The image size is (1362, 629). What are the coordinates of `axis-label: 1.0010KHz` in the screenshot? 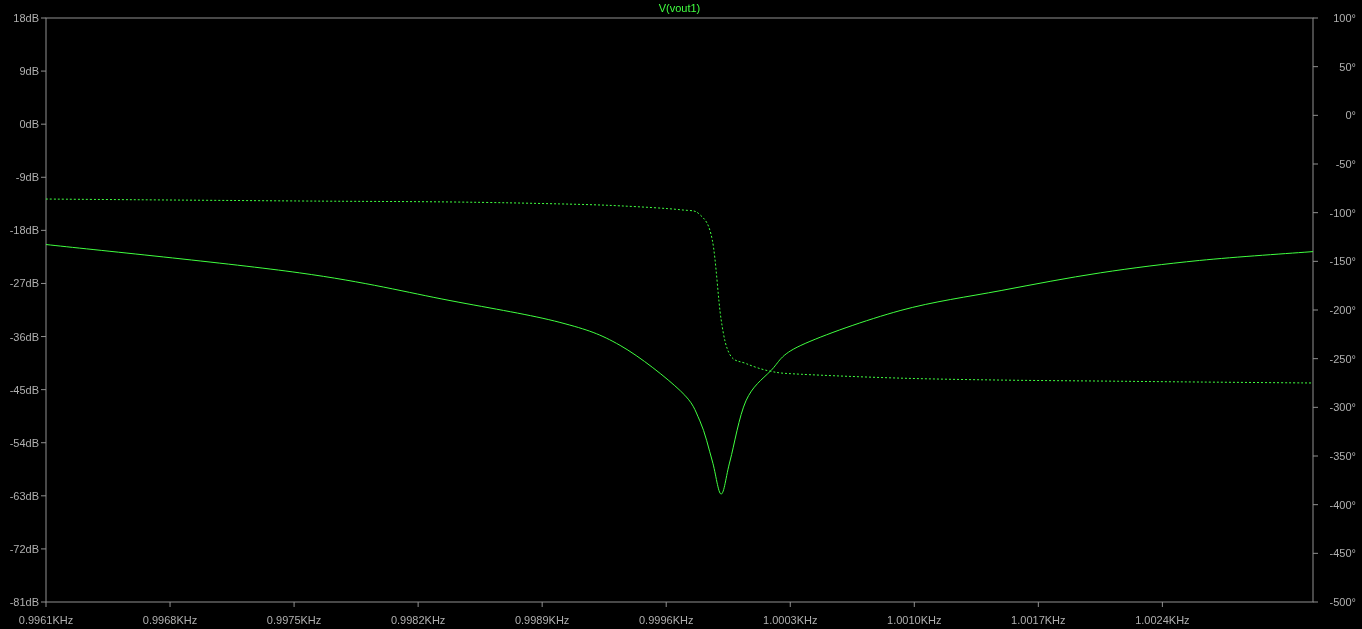 It's located at (914, 620).